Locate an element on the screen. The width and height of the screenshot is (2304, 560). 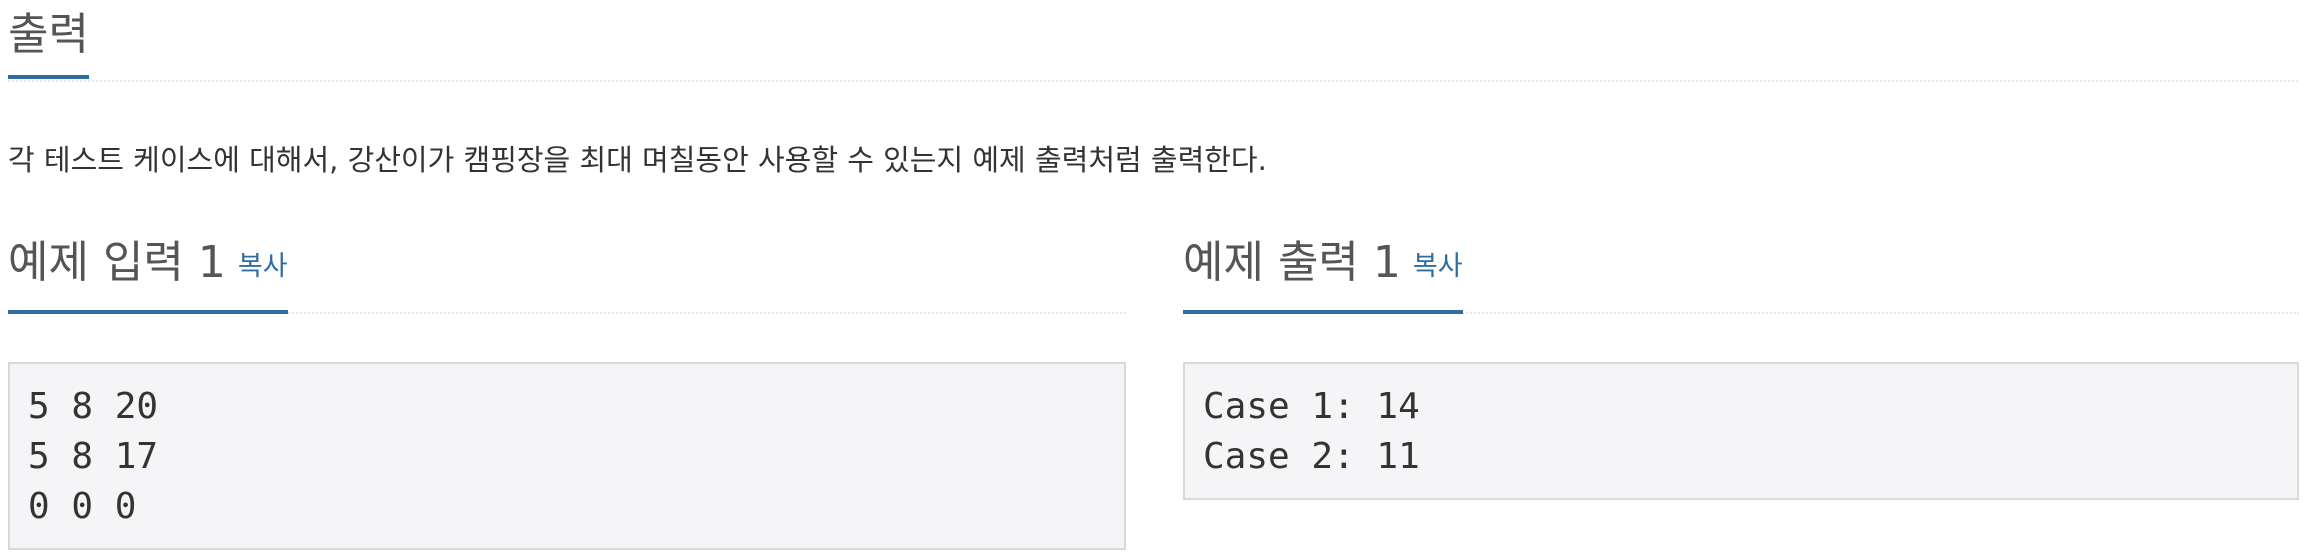
sample-output-header: 예제 출력 1 복사 is located at coordinates (1741, 273).